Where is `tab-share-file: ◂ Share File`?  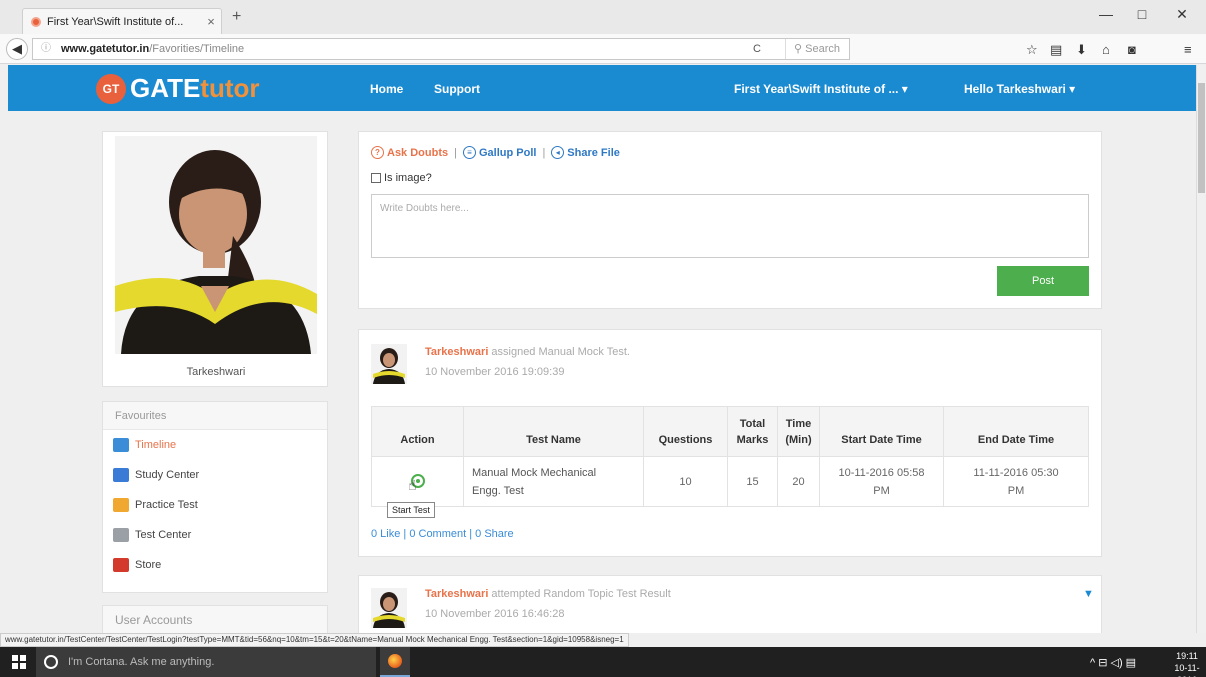
tab-share-file: ◂ Share File is located at coordinates (585, 152).